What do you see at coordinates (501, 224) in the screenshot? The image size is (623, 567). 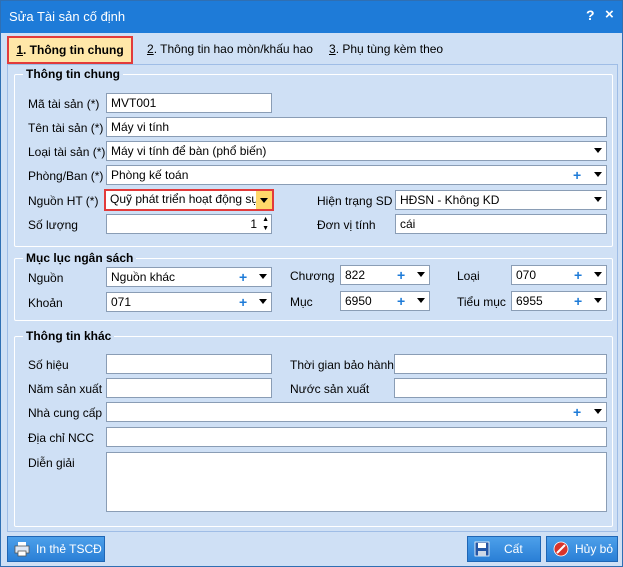 I see `unit-input: cái` at bounding box center [501, 224].